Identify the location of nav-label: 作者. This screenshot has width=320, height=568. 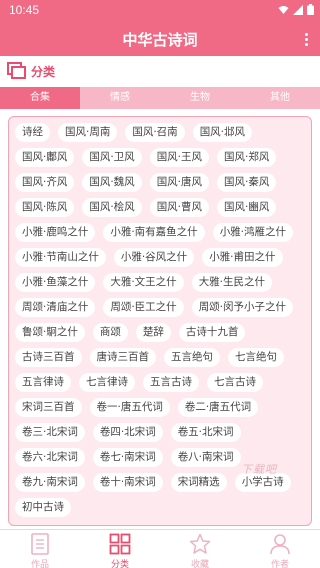
(279, 564).